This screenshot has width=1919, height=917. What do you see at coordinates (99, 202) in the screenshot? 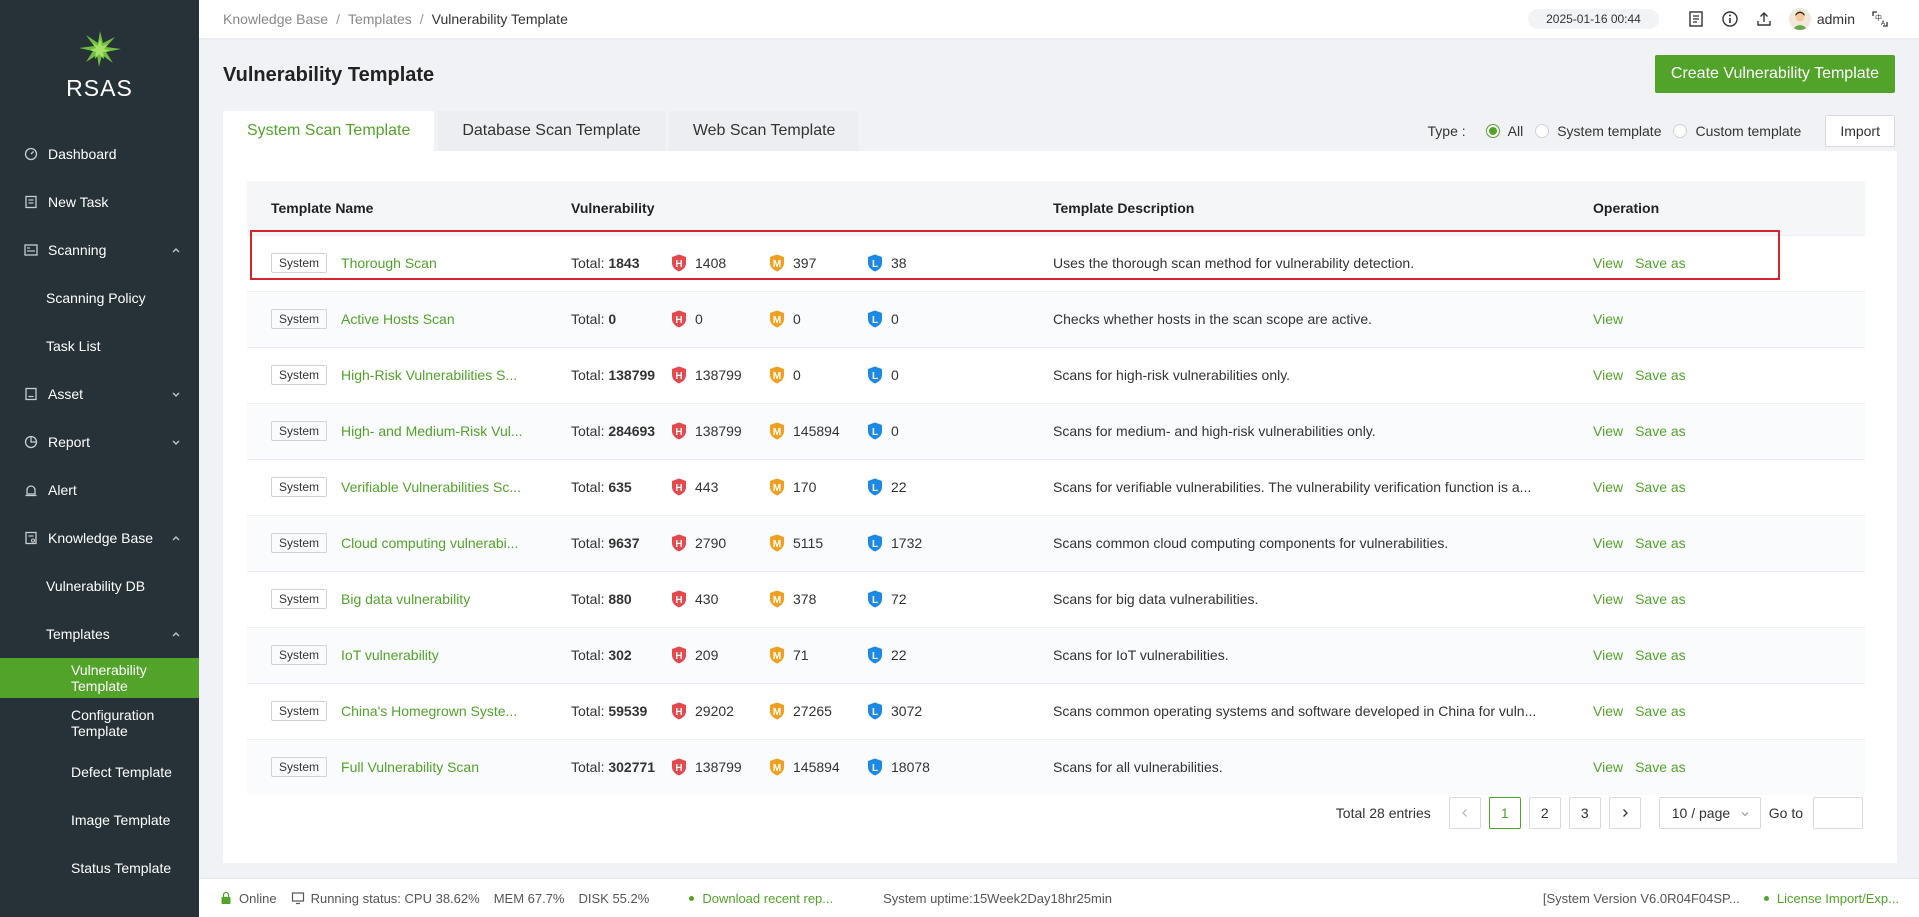
I see `sidebar-item-new-task: New Task` at bounding box center [99, 202].